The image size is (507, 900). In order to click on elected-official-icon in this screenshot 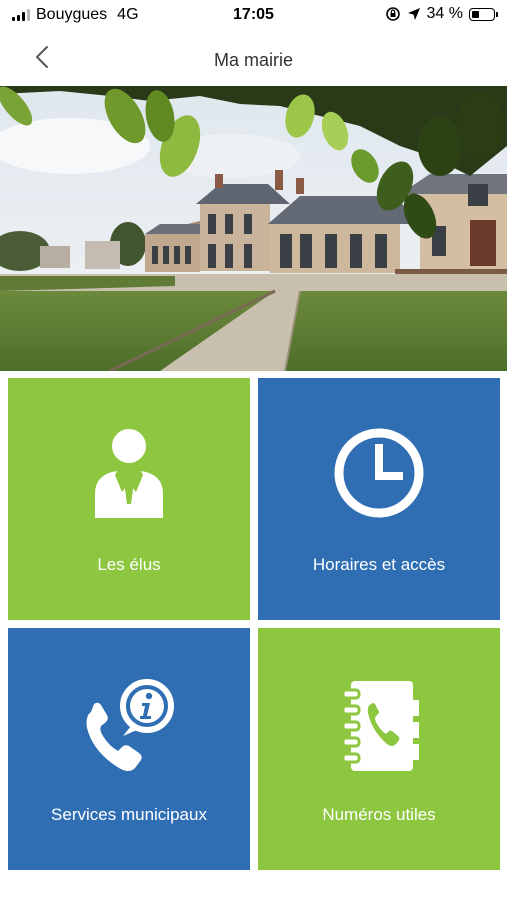, I will do `click(129, 476)`.